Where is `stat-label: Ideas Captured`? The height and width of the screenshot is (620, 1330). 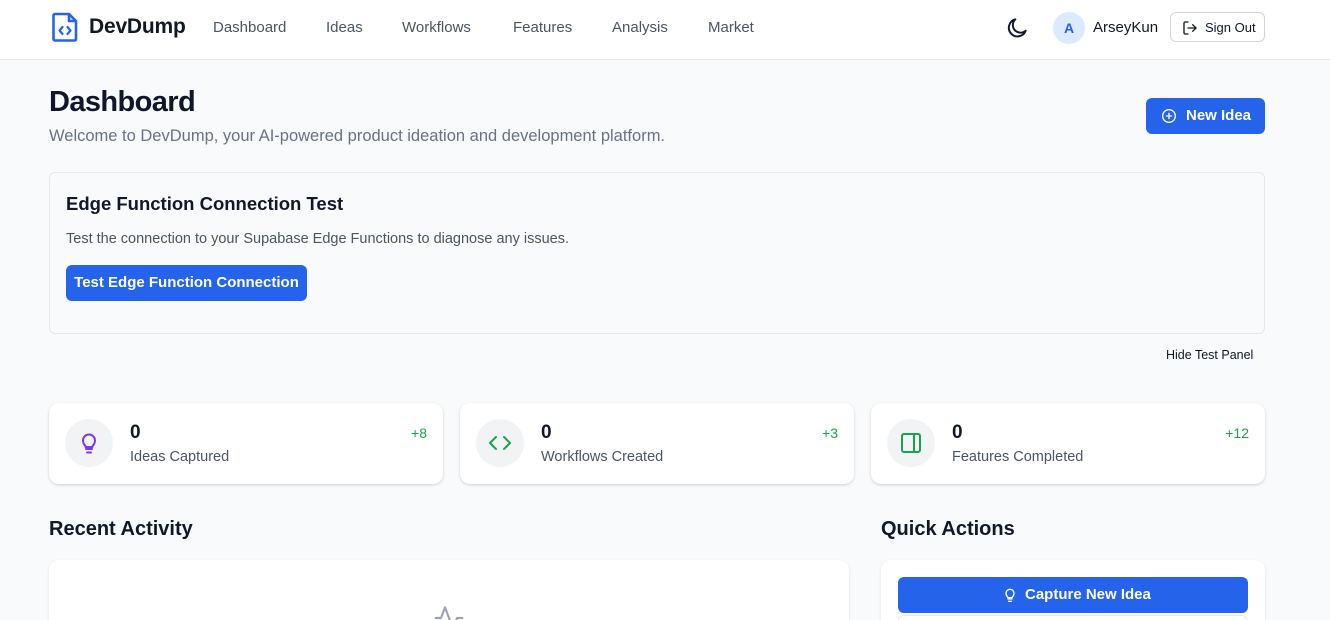
stat-label: Ideas Captured is located at coordinates (180, 457).